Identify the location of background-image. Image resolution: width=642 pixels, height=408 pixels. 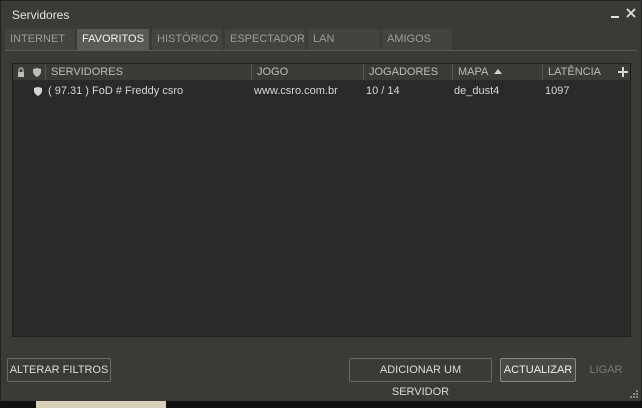
(101, 404).